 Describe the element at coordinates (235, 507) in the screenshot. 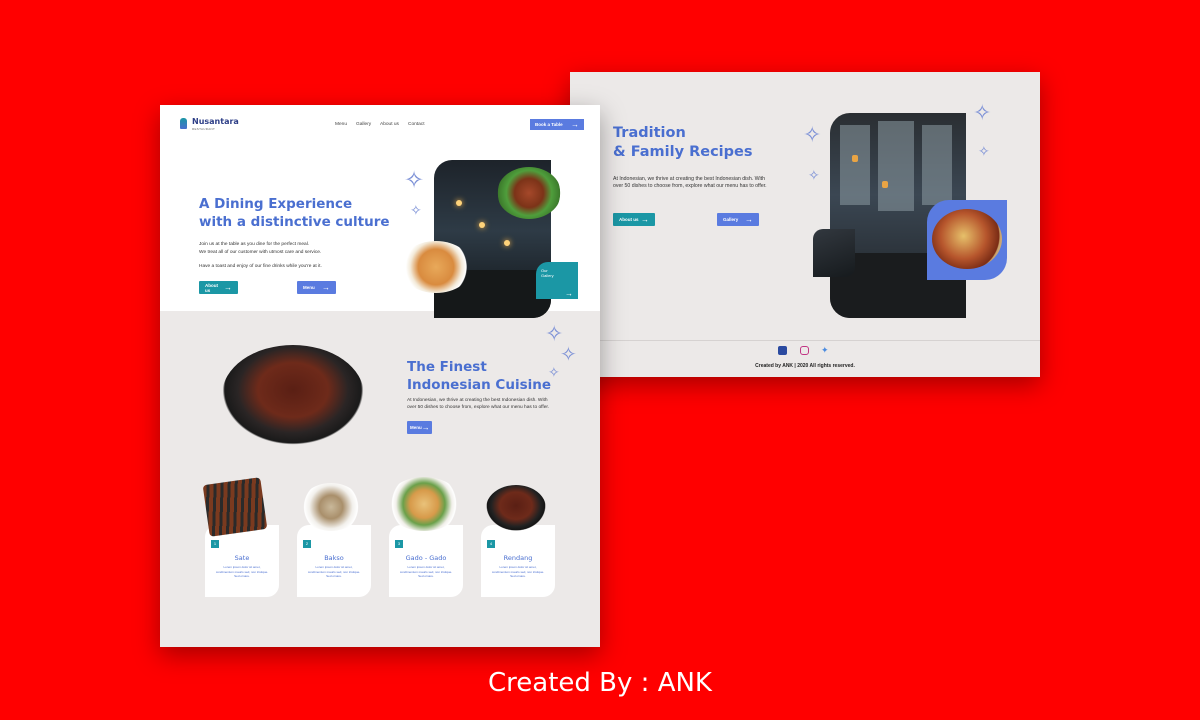

I see `sate-image` at that location.